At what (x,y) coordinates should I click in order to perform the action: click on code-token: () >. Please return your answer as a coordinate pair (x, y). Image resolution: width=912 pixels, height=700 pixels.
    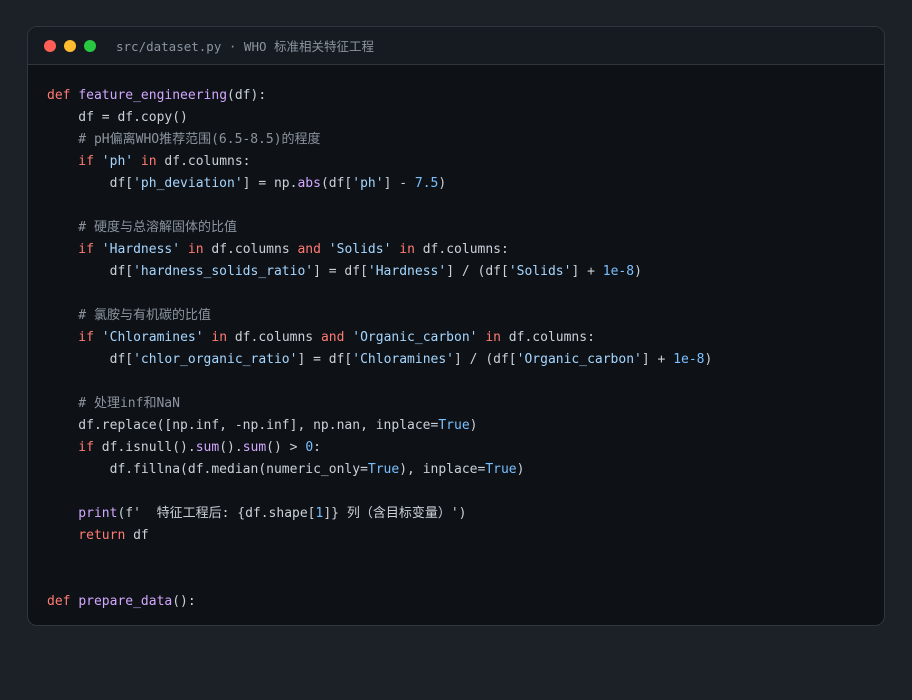
    Looking at the image, I should click on (286, 447).